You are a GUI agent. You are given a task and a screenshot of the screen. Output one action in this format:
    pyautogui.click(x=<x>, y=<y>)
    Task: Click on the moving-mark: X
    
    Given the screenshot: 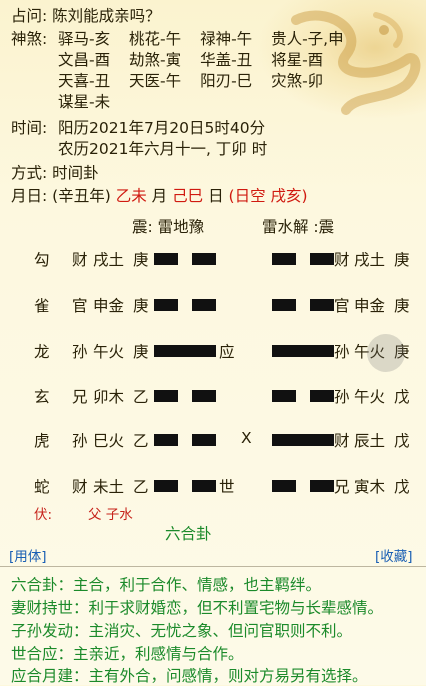 What is the action you would take?
    pyautogui.click(x=246, y=438)
    